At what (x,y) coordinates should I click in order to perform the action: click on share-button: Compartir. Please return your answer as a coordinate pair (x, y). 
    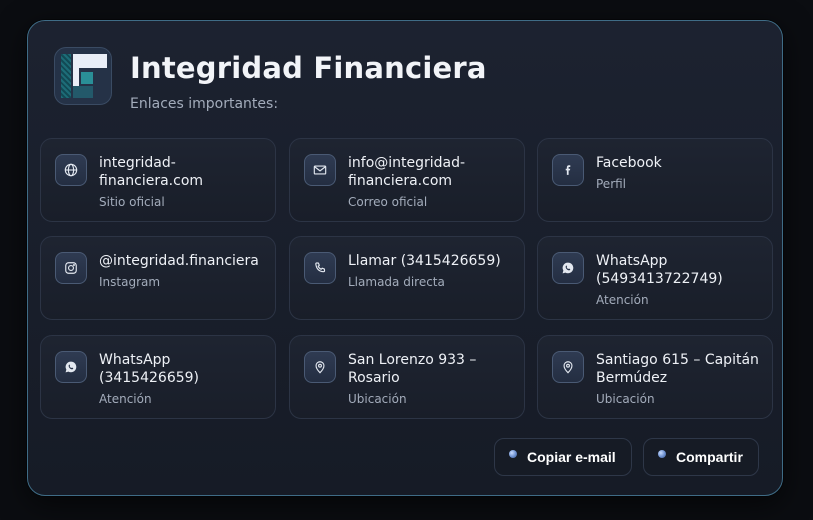
    Looking at the image, I should click on (701, 457).